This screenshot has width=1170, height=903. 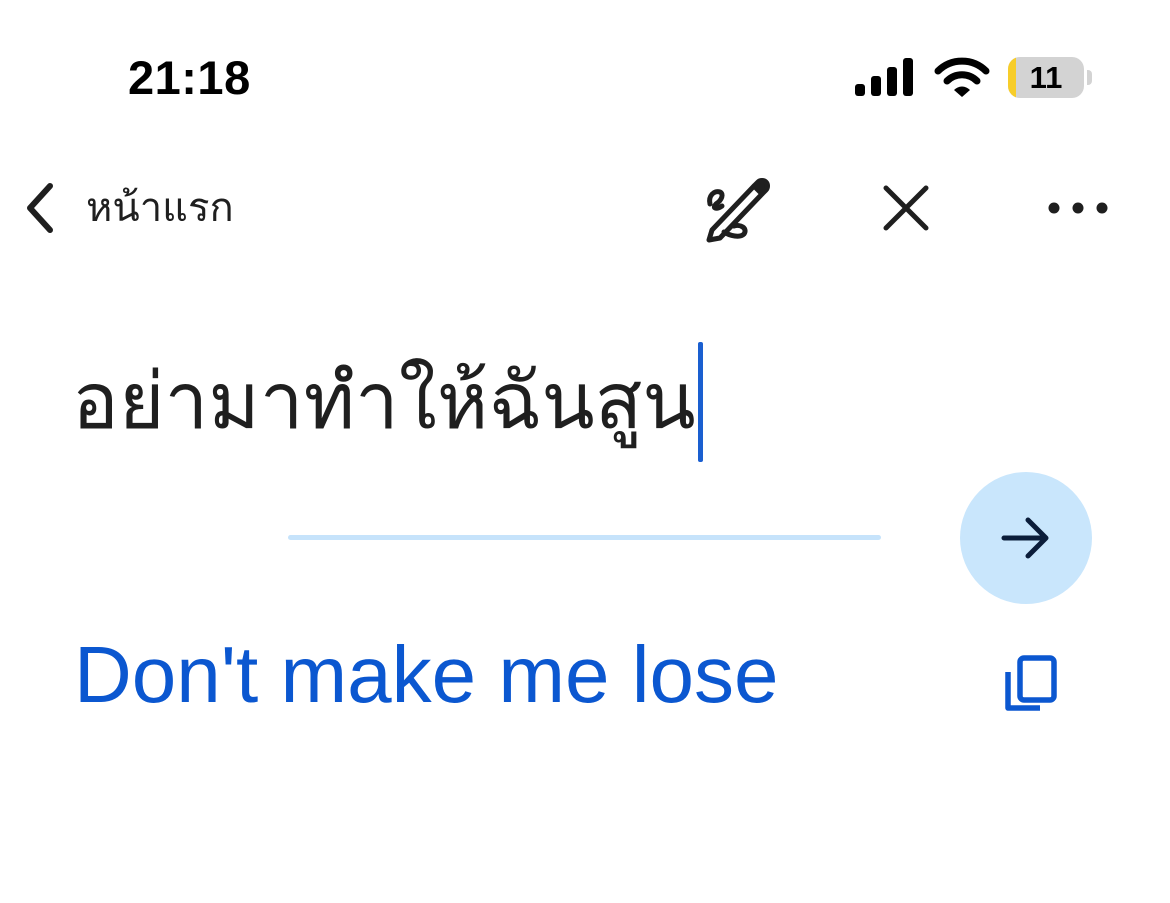 I want to click on source-text-input: อย่ามาทำให้ฉันสูน, so click(x=387, y=402).